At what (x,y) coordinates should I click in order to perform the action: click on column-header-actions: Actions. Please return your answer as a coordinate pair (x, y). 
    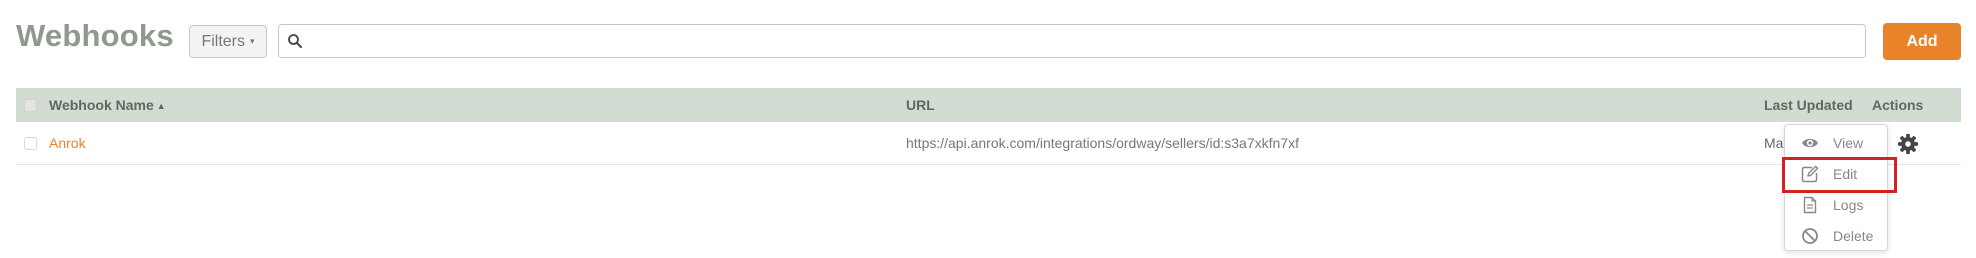
    Looking at the image, I should click on (1898, 105).